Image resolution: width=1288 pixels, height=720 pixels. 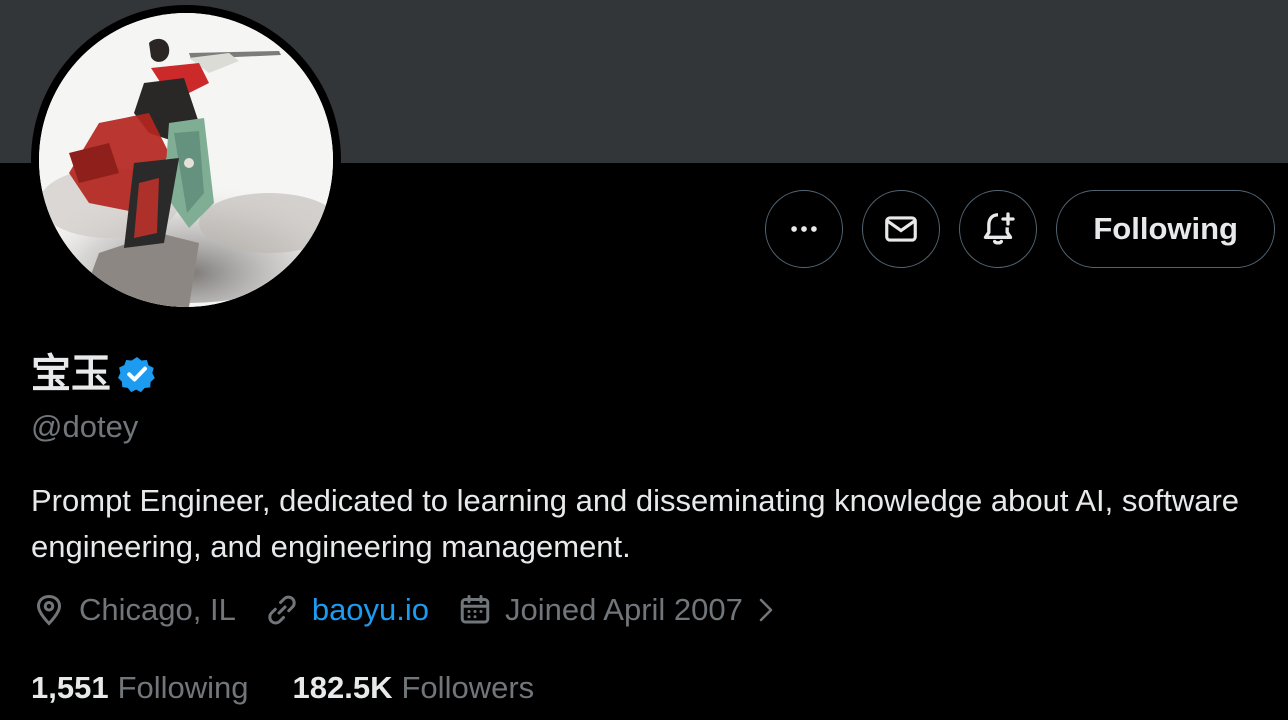 I want to click on profile-meta: Chicago, IL baoyu.io Joined April 2007, so click(x=419, y=610).